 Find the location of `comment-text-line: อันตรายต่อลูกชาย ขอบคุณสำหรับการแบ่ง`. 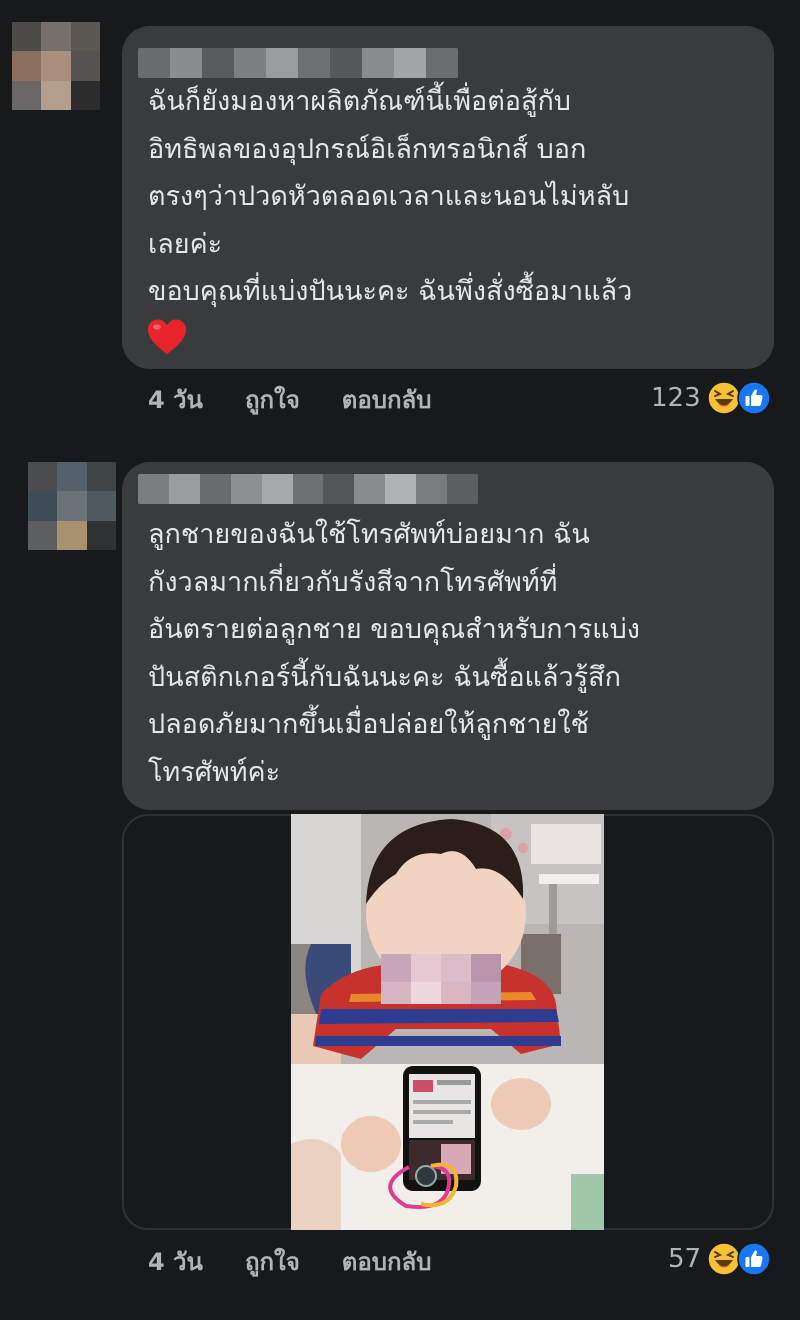

comment-text-line: อันตรายต่อลูกชาย ขอบคุณสำหรับการแบ่ง is located at coordinates (394, 629).